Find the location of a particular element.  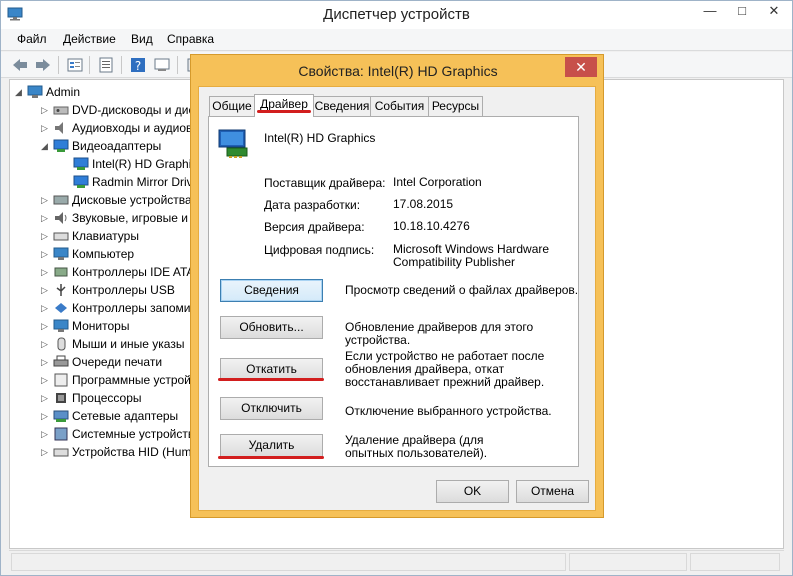

tab-details: Сведения is located at coordinates (342, 106).